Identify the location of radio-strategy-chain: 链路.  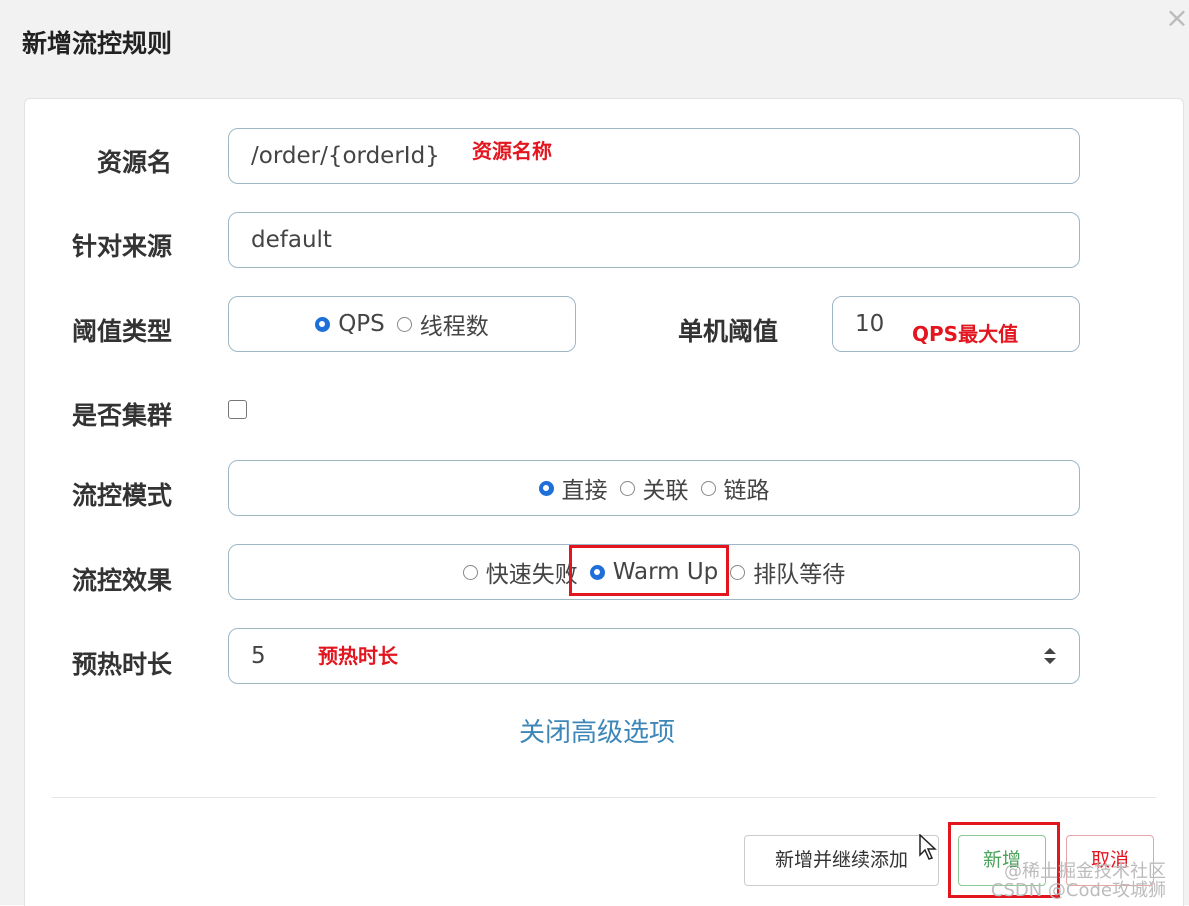
(735, 488).